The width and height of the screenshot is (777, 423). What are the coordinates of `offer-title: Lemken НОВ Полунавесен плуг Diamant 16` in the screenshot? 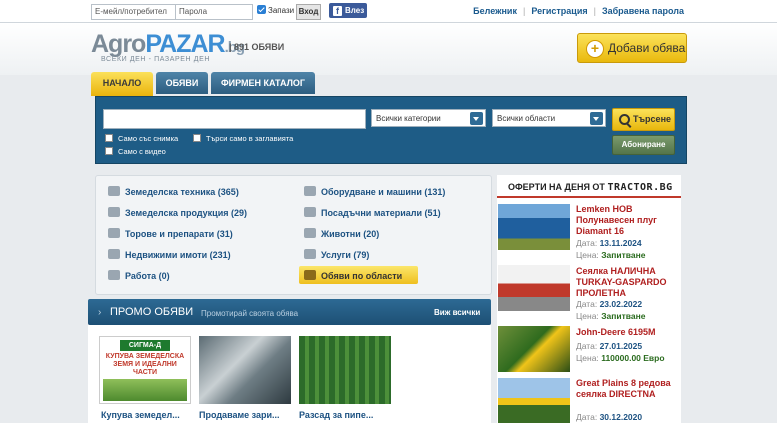 It's located at (628, 220).